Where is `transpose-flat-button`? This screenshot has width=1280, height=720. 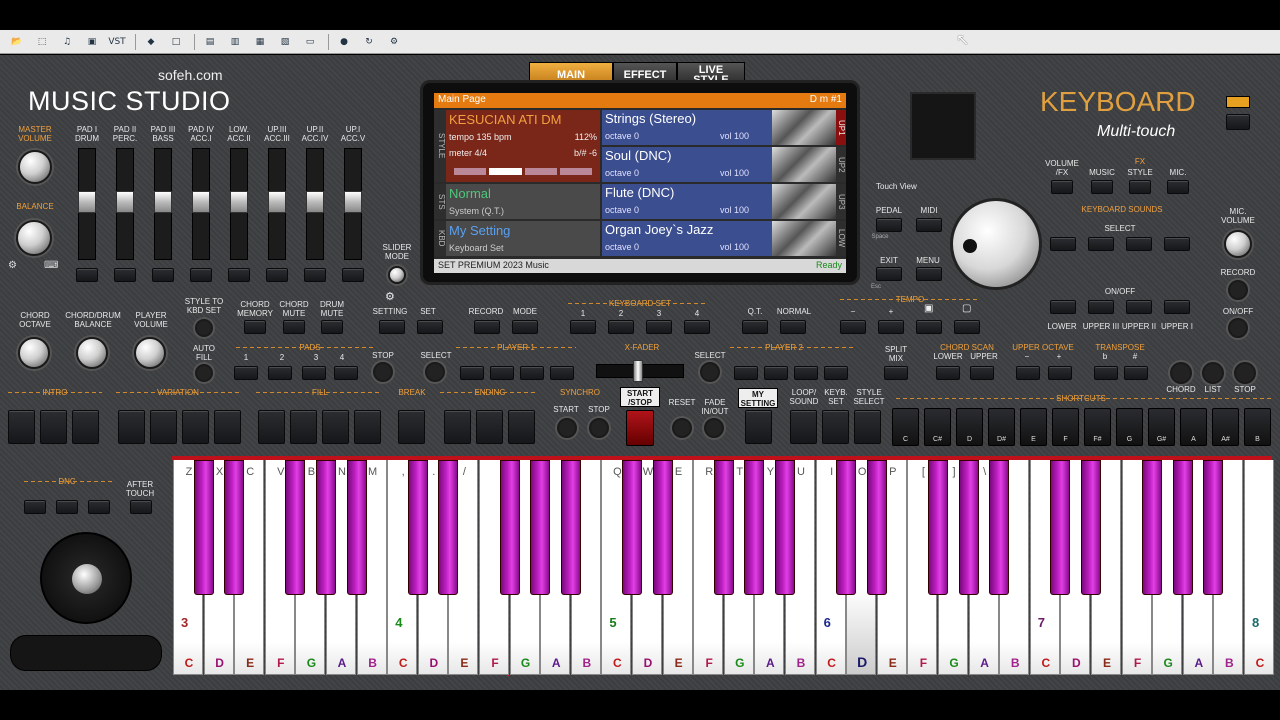 transpose-flat-button is located at coordinates (1106, 373).